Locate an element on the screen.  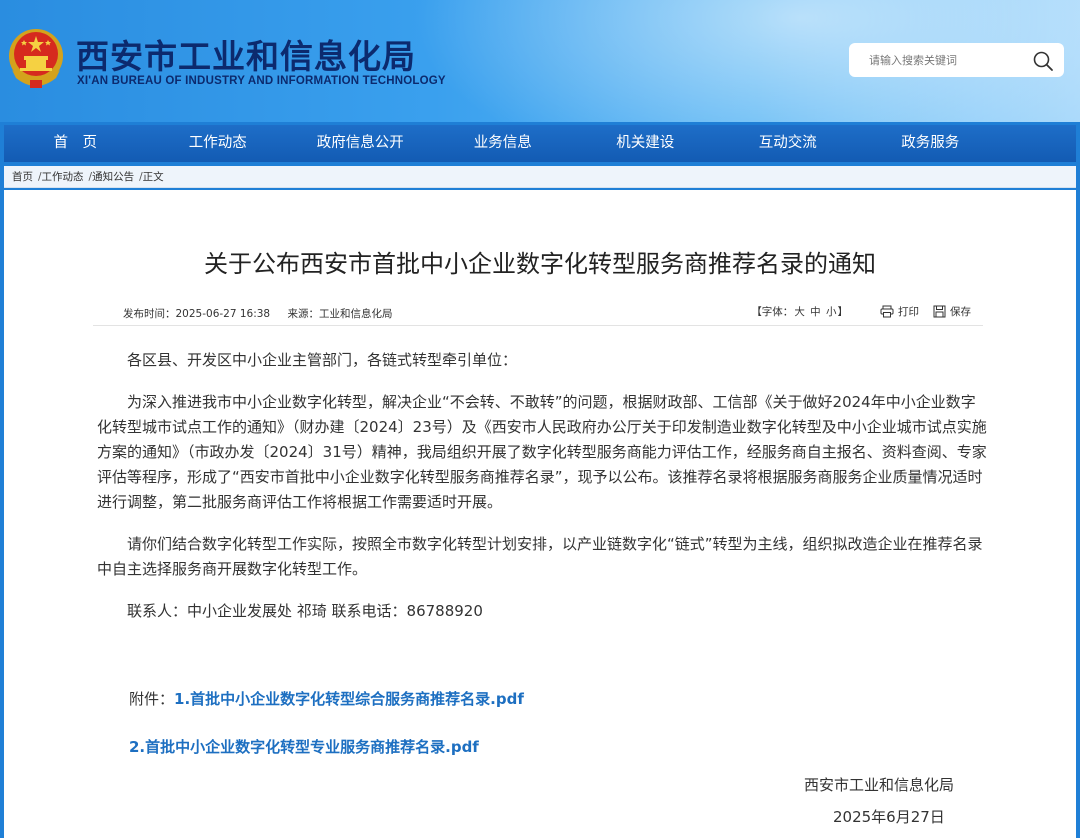
print-button: 打印 is located at coordinates (899, 311).